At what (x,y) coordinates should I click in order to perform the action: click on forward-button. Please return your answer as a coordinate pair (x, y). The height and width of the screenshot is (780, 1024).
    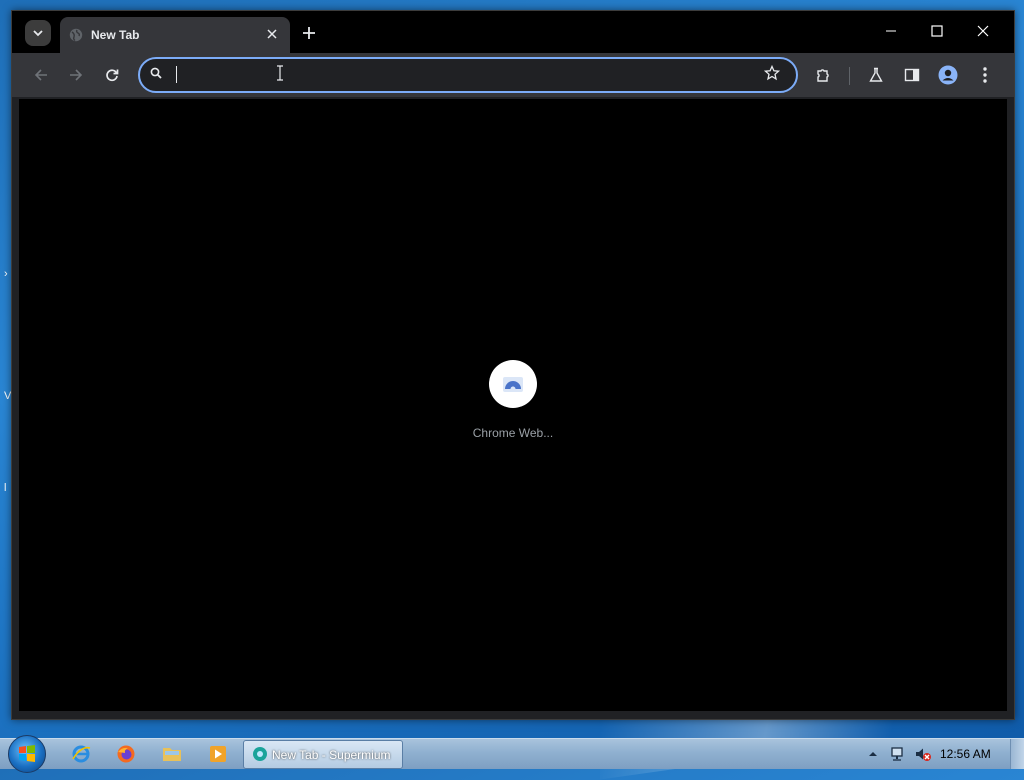
    Looking at the image, I should click on (76, 75).